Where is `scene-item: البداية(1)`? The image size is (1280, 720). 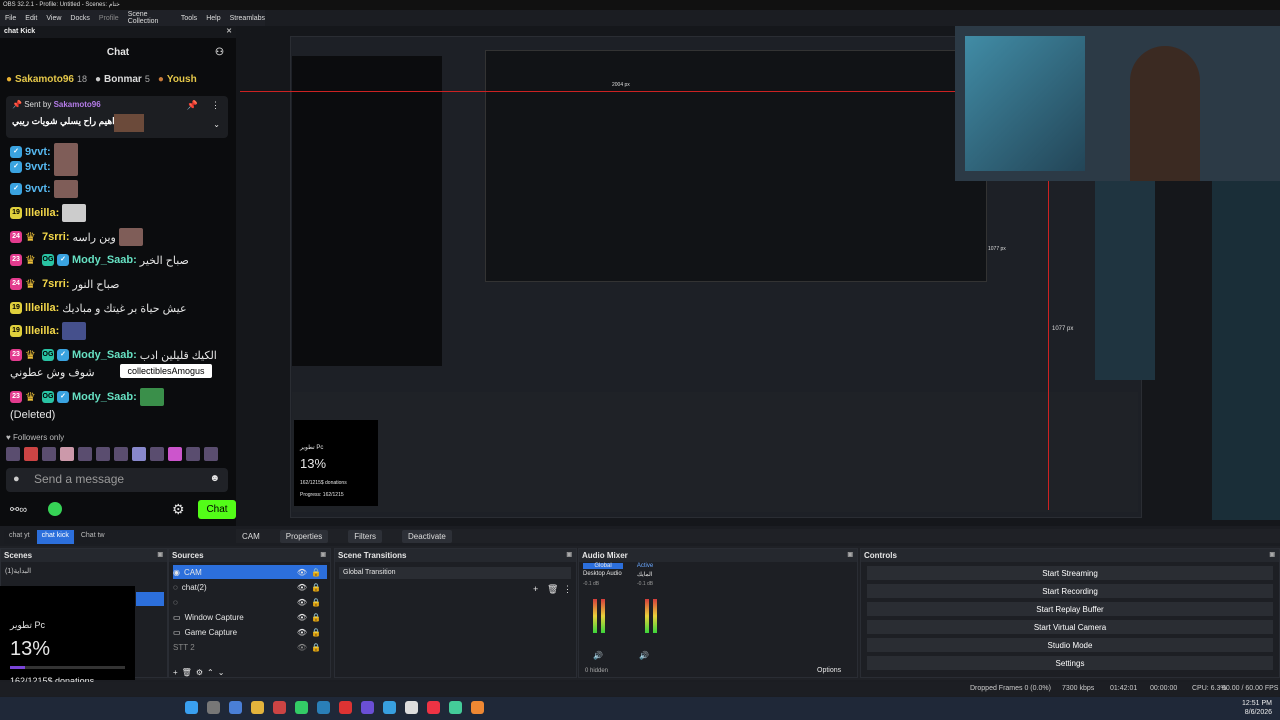
scene-item: البداية(1) is located at coordinates (18, 571).